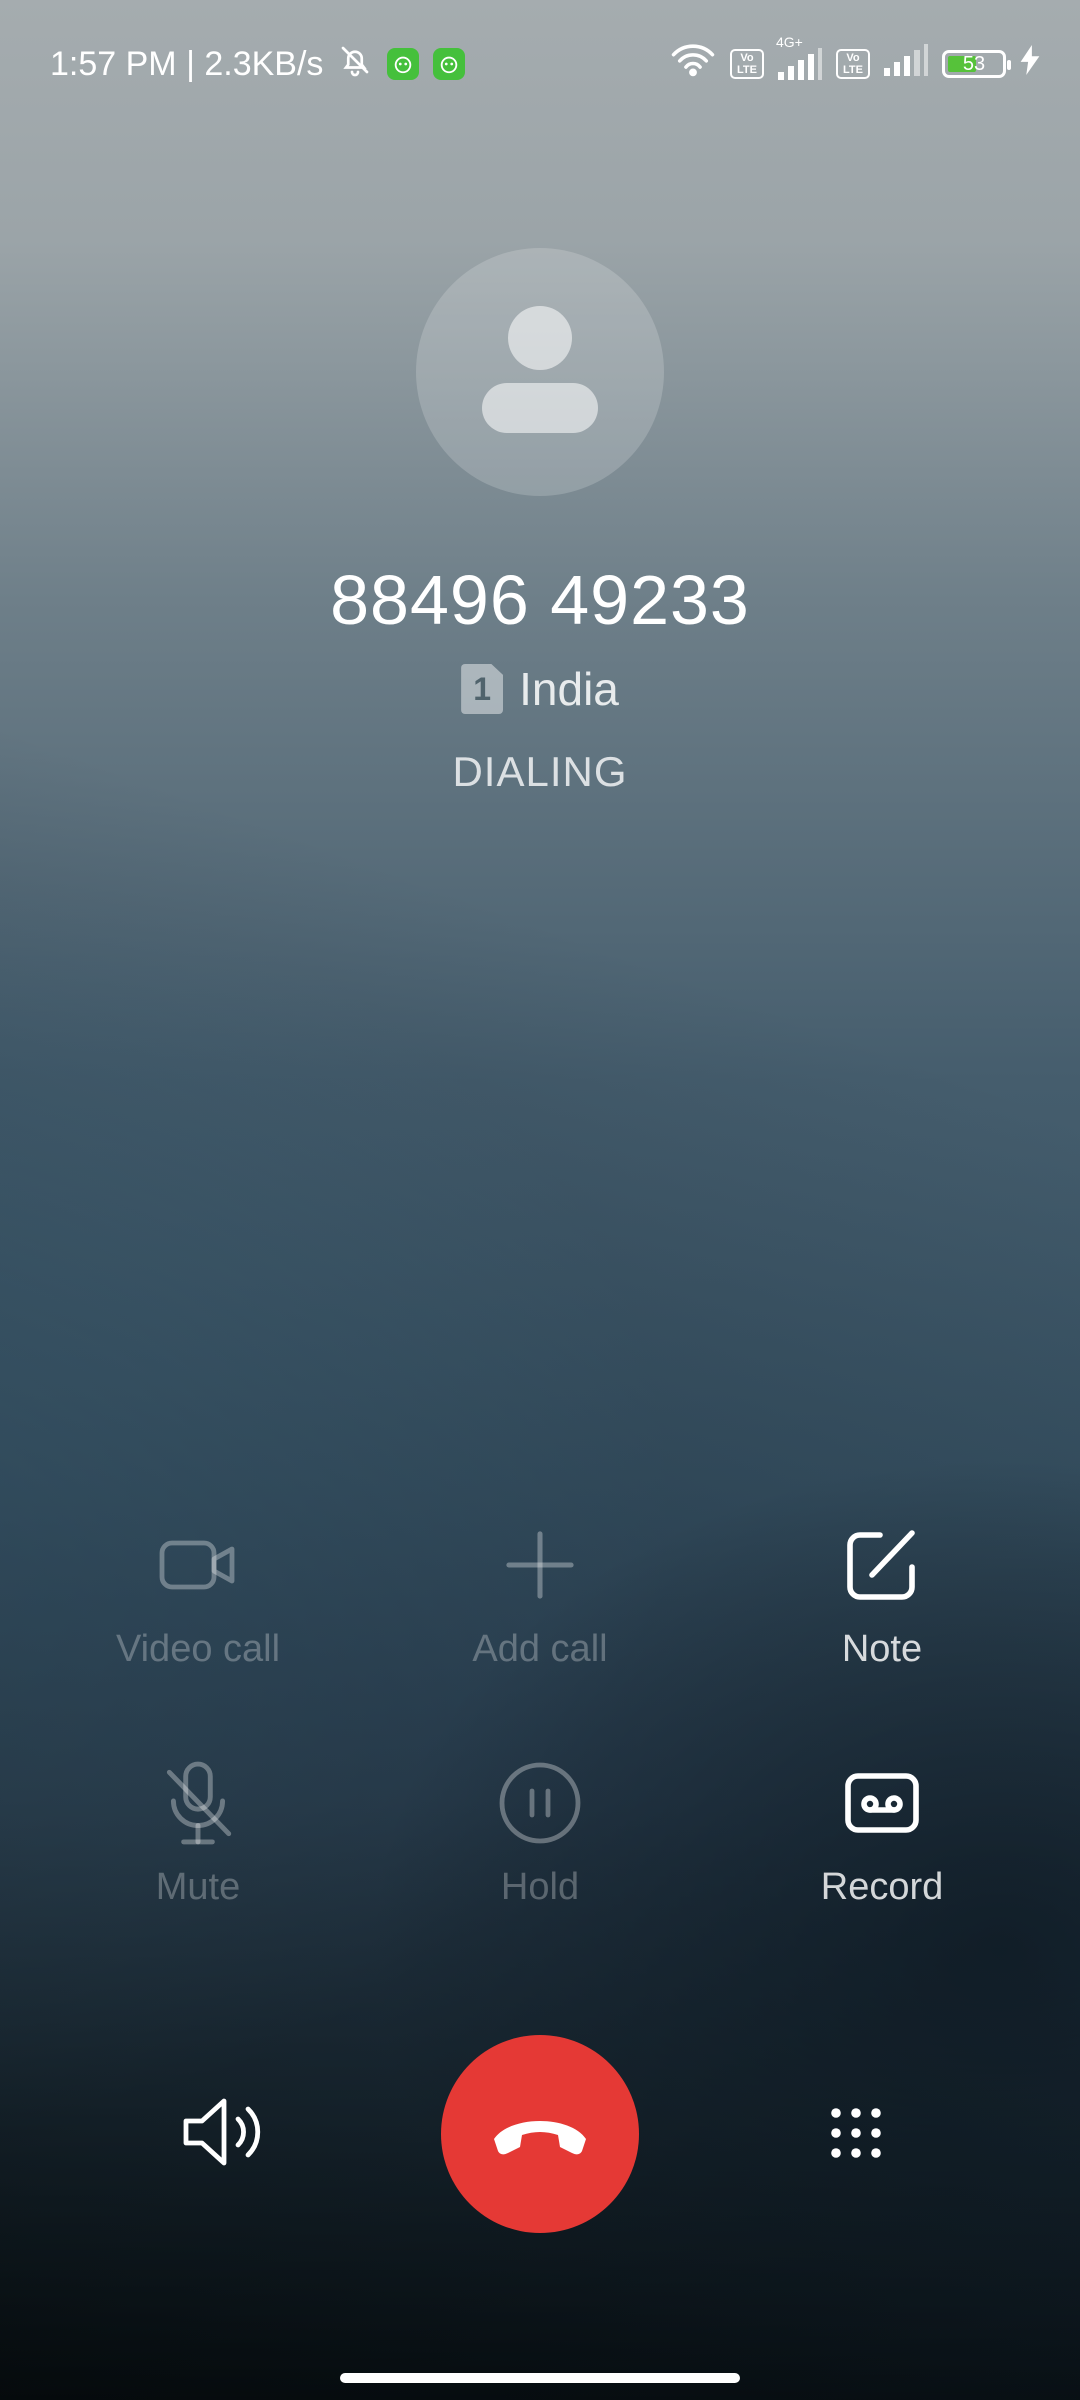 The image size is (1080, 2400). What do you see at coordinates (198, 1803) in the screenshot?
I see `microphone-off-icon` at bounding box center [198, 1803].